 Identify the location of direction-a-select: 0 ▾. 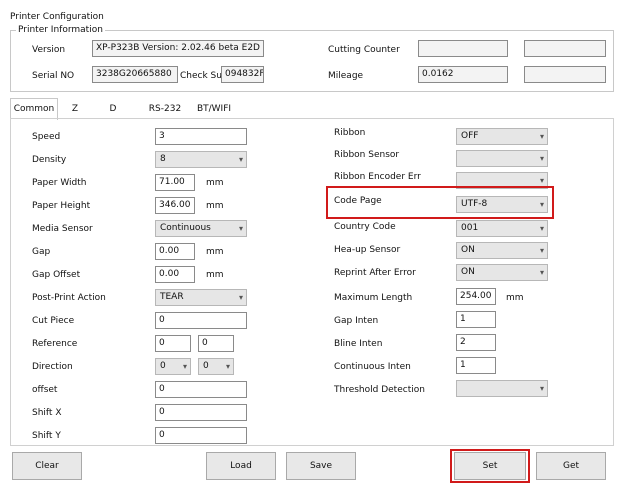
(173, 366).